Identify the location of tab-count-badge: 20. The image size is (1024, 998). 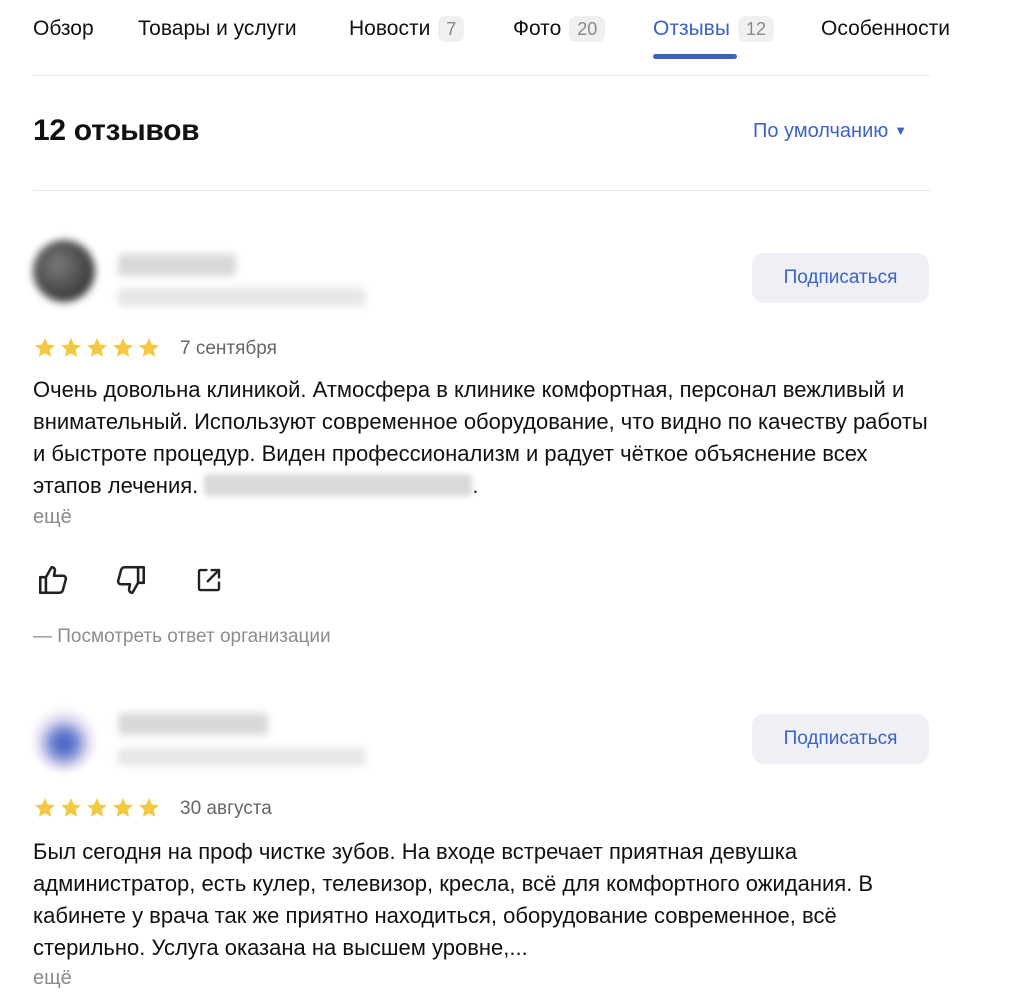
(587, 29).